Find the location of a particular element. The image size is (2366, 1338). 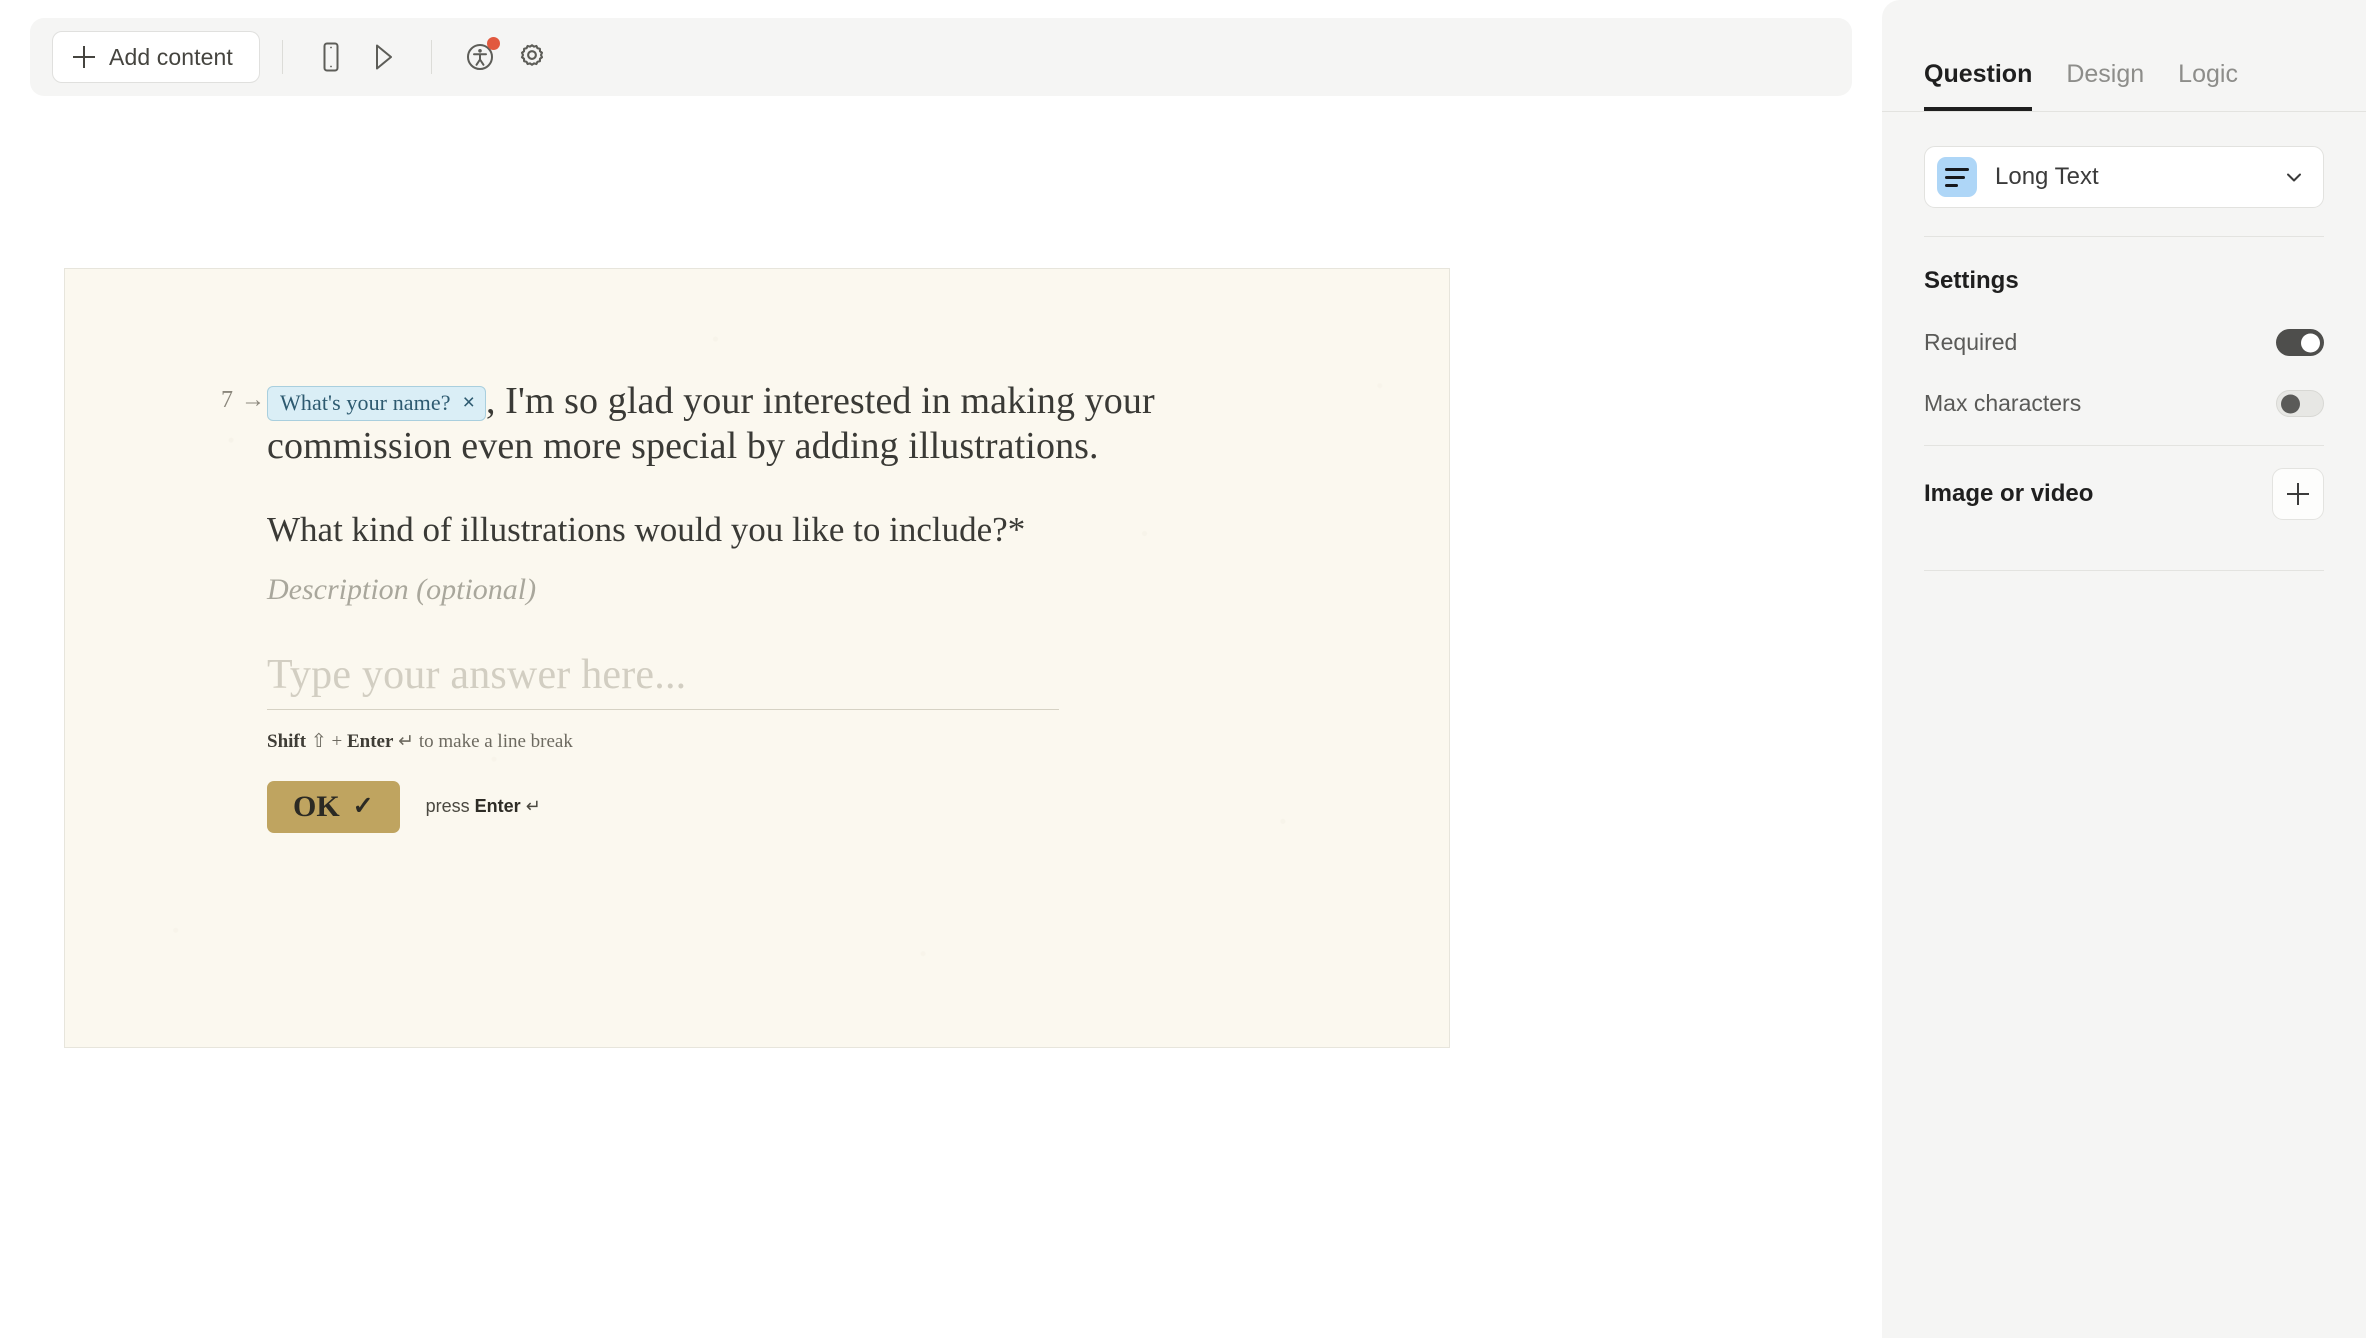

panel-tabs: Question Design Logic is located at coordinates (2124, 56).